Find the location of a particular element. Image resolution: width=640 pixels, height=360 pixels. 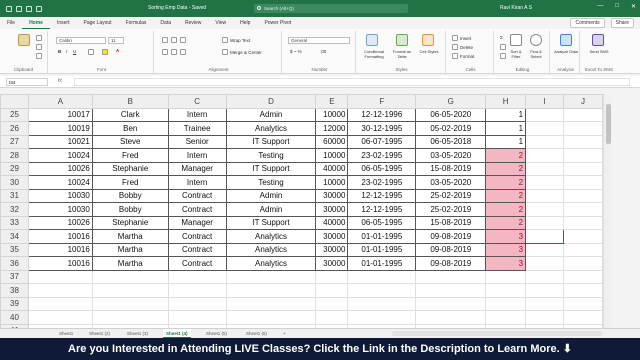

cell-d37 is located at coordinates (271, 276).